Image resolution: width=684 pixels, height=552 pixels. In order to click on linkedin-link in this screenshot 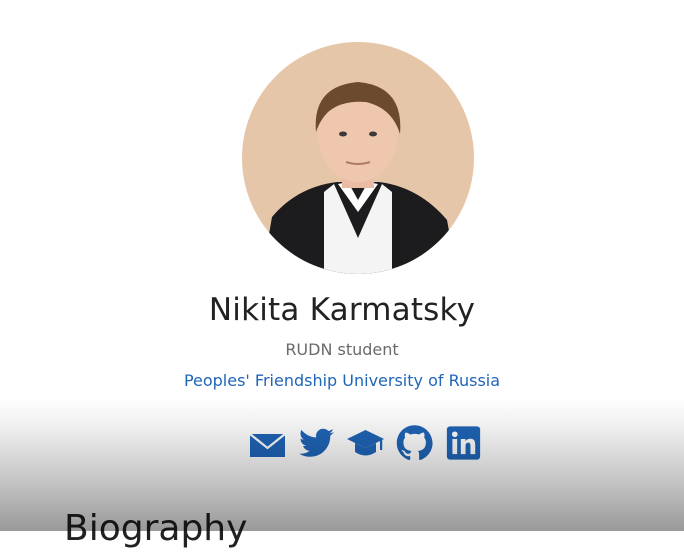, I will do `click(463, 443)`.